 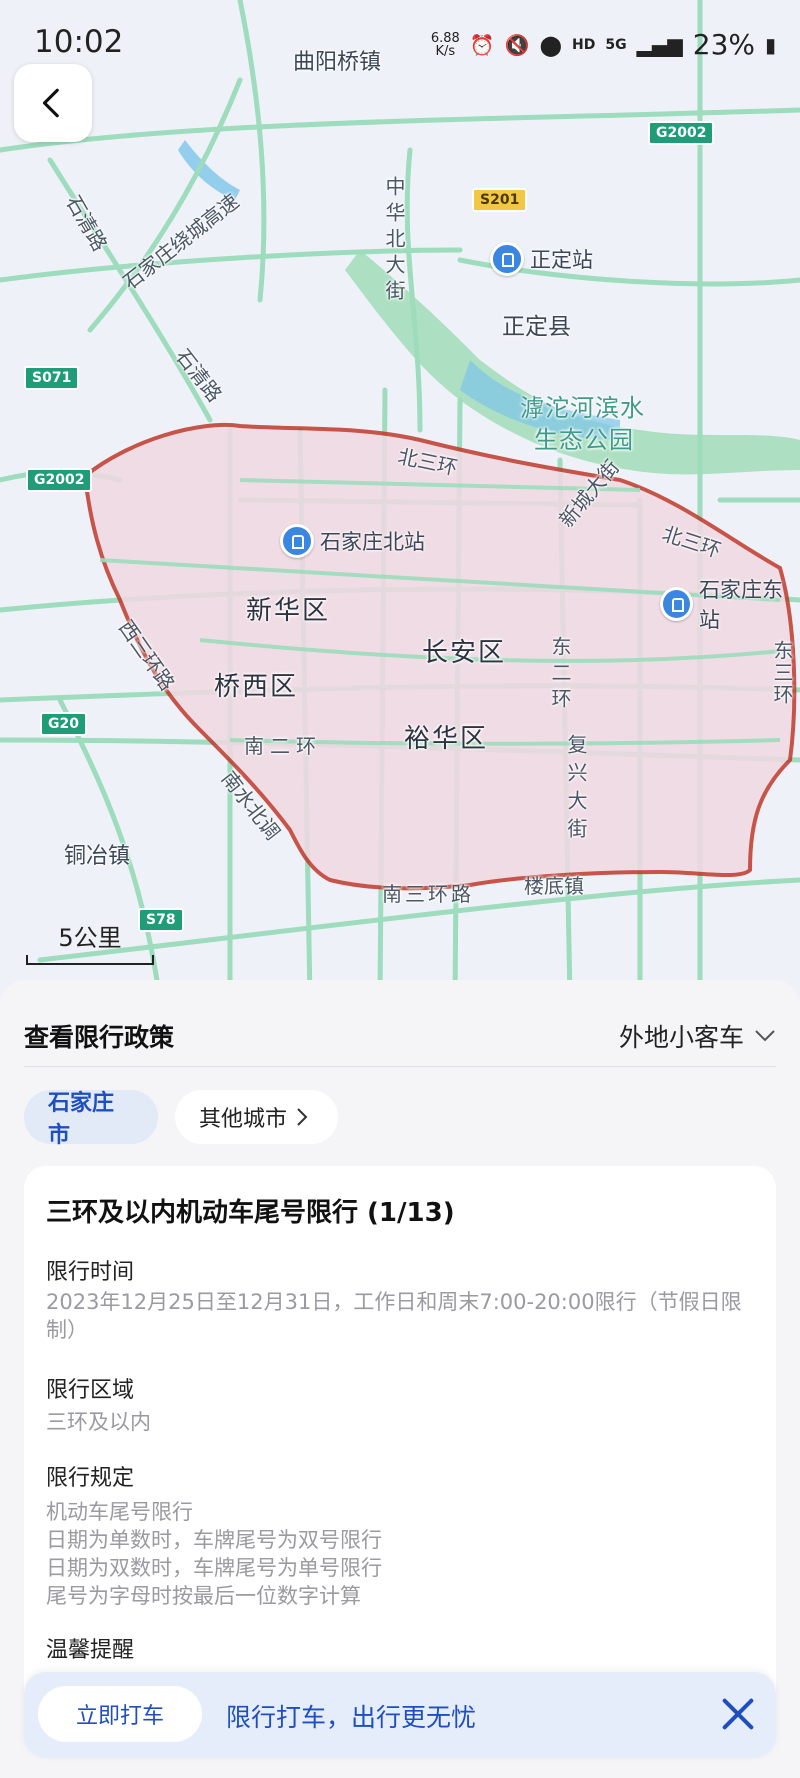 What do you see at coordinates (99, 1037) in the screenshot?
I see `policy-sheet-title: 查看限行政策` at bounding box center [99, 1037].